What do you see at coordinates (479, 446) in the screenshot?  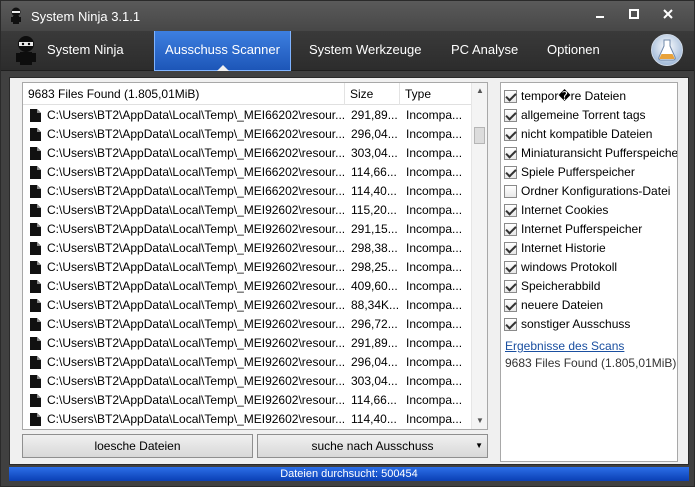 I see `dropdown-arrow-icon: ▼` at bounding box center [479, 446].